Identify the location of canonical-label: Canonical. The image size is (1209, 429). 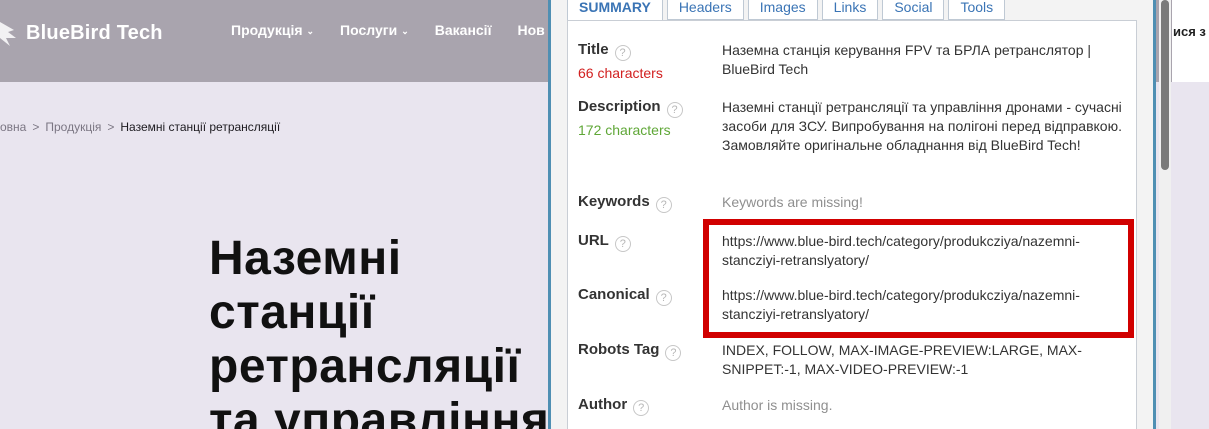
(614, 294).